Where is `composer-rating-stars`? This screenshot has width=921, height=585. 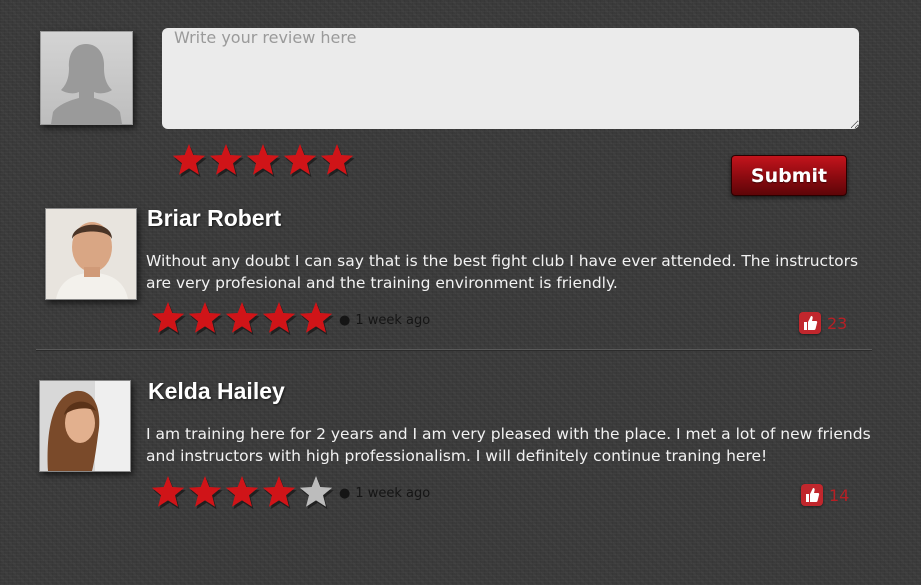 composer-rating-stars is located at coordinates (264, 160).